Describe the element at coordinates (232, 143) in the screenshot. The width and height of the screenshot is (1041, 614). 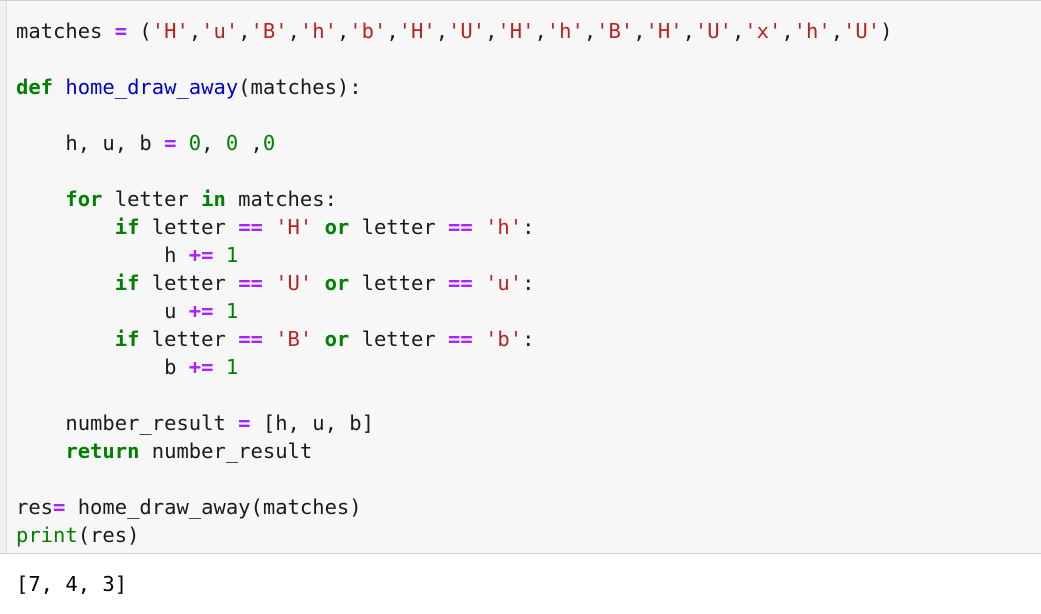
I see `token-num: 0` at that location.